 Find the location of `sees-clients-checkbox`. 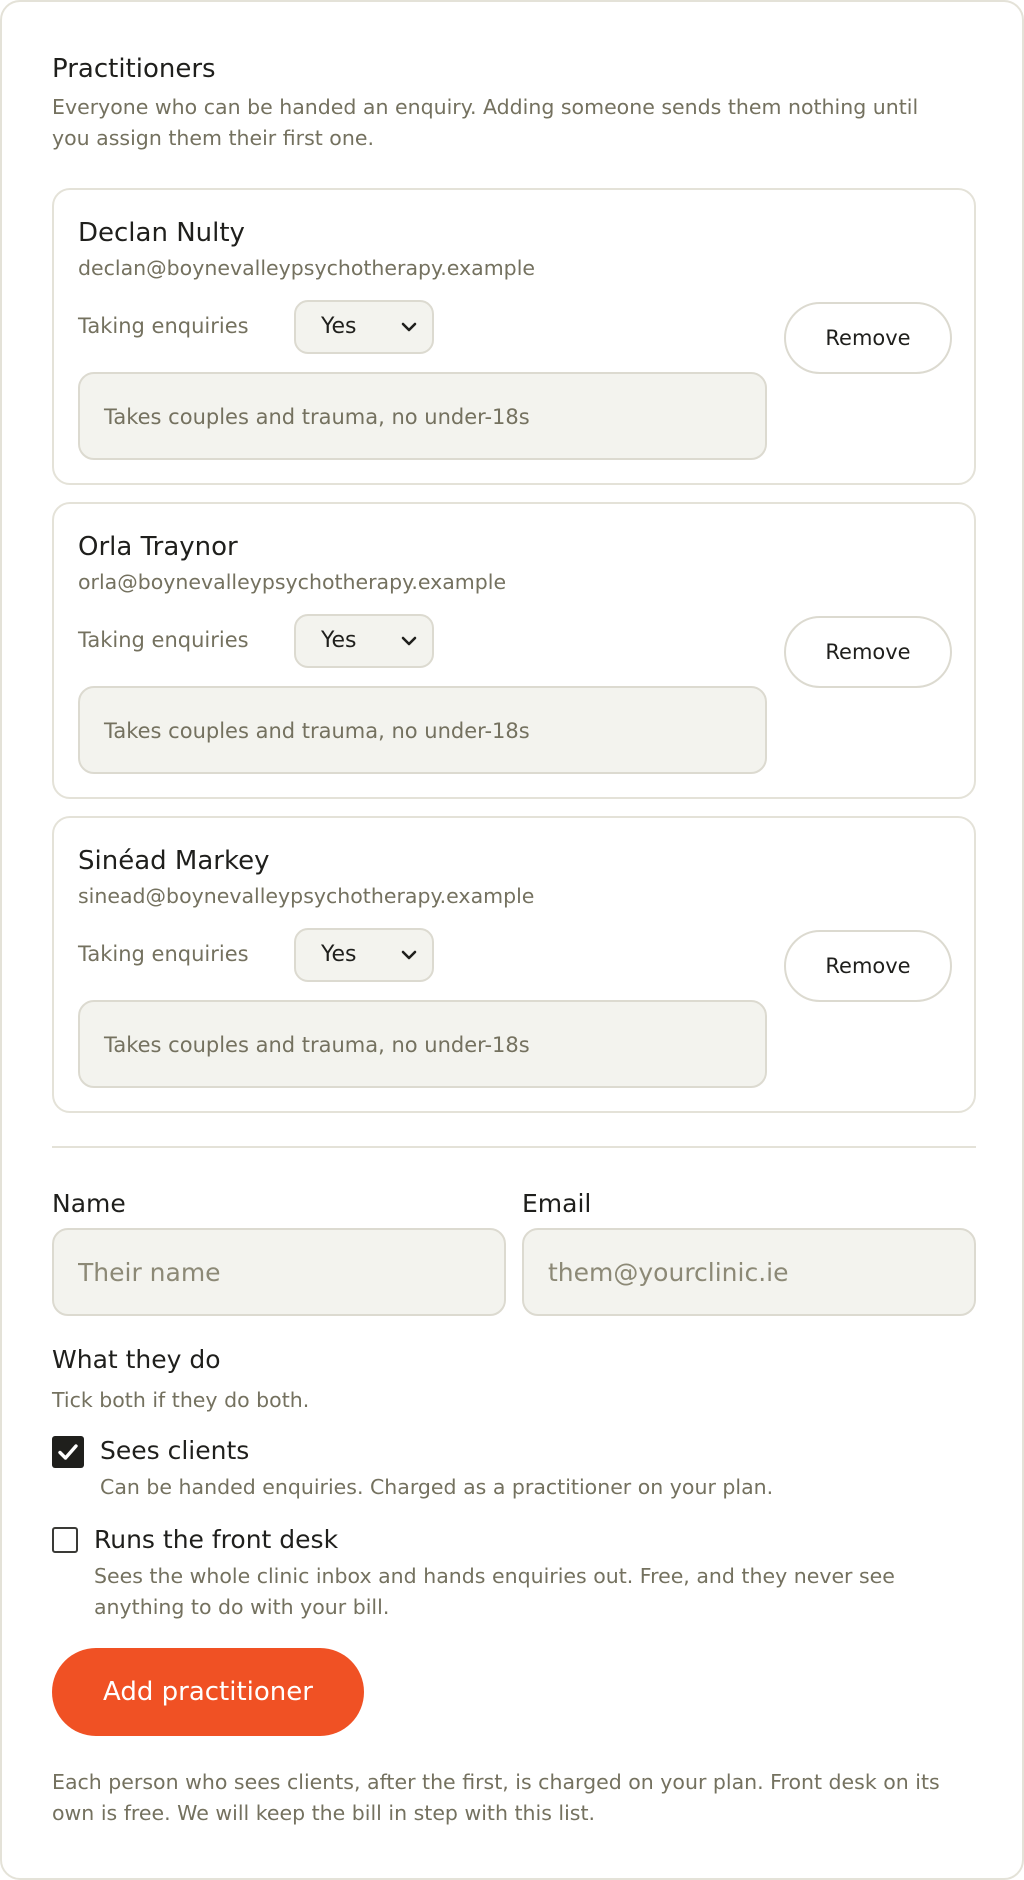

sees-clients-checkbox is located at coordinates (68, 1452).